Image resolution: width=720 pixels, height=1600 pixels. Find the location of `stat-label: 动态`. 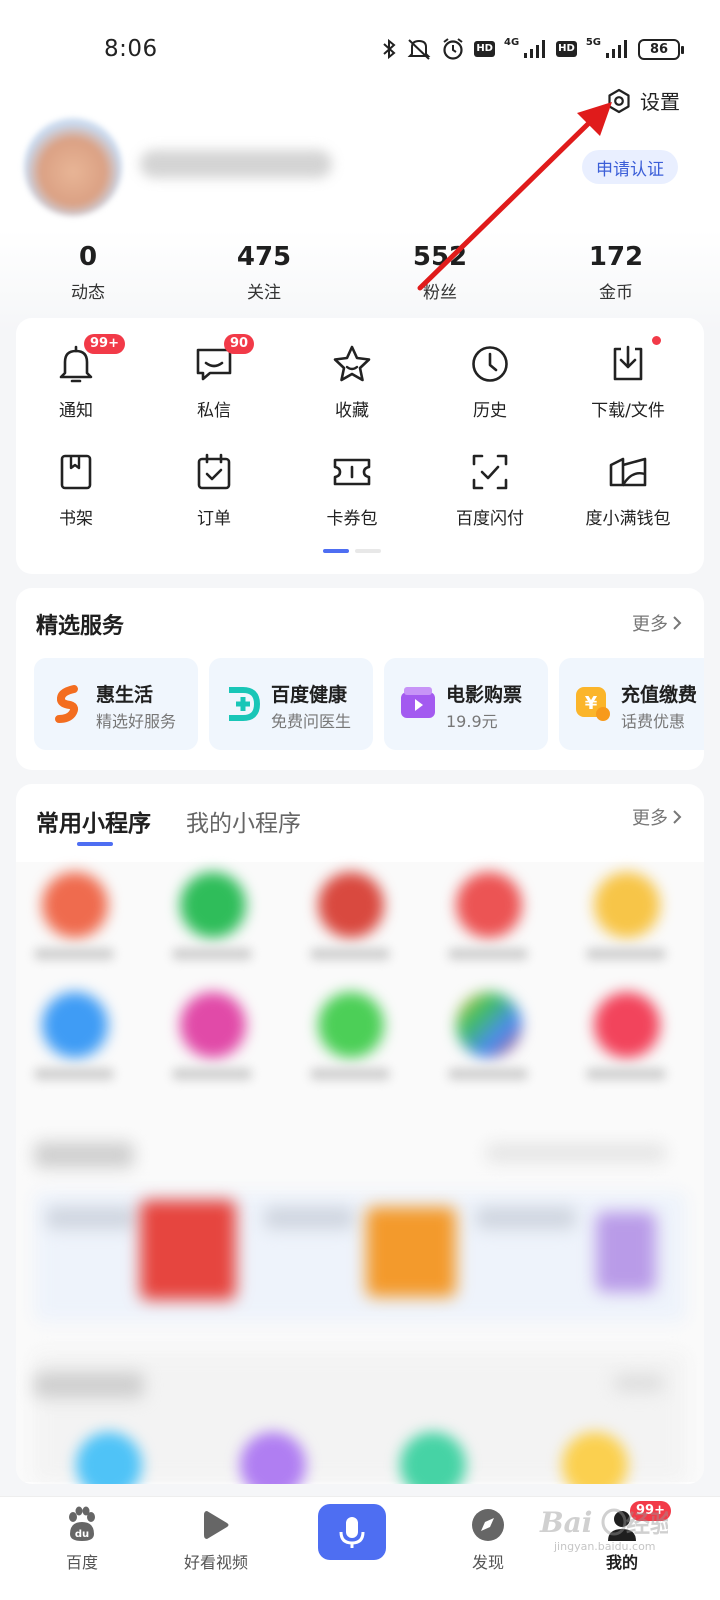

stat-label: 动态 is located at coordinates (88, 293).